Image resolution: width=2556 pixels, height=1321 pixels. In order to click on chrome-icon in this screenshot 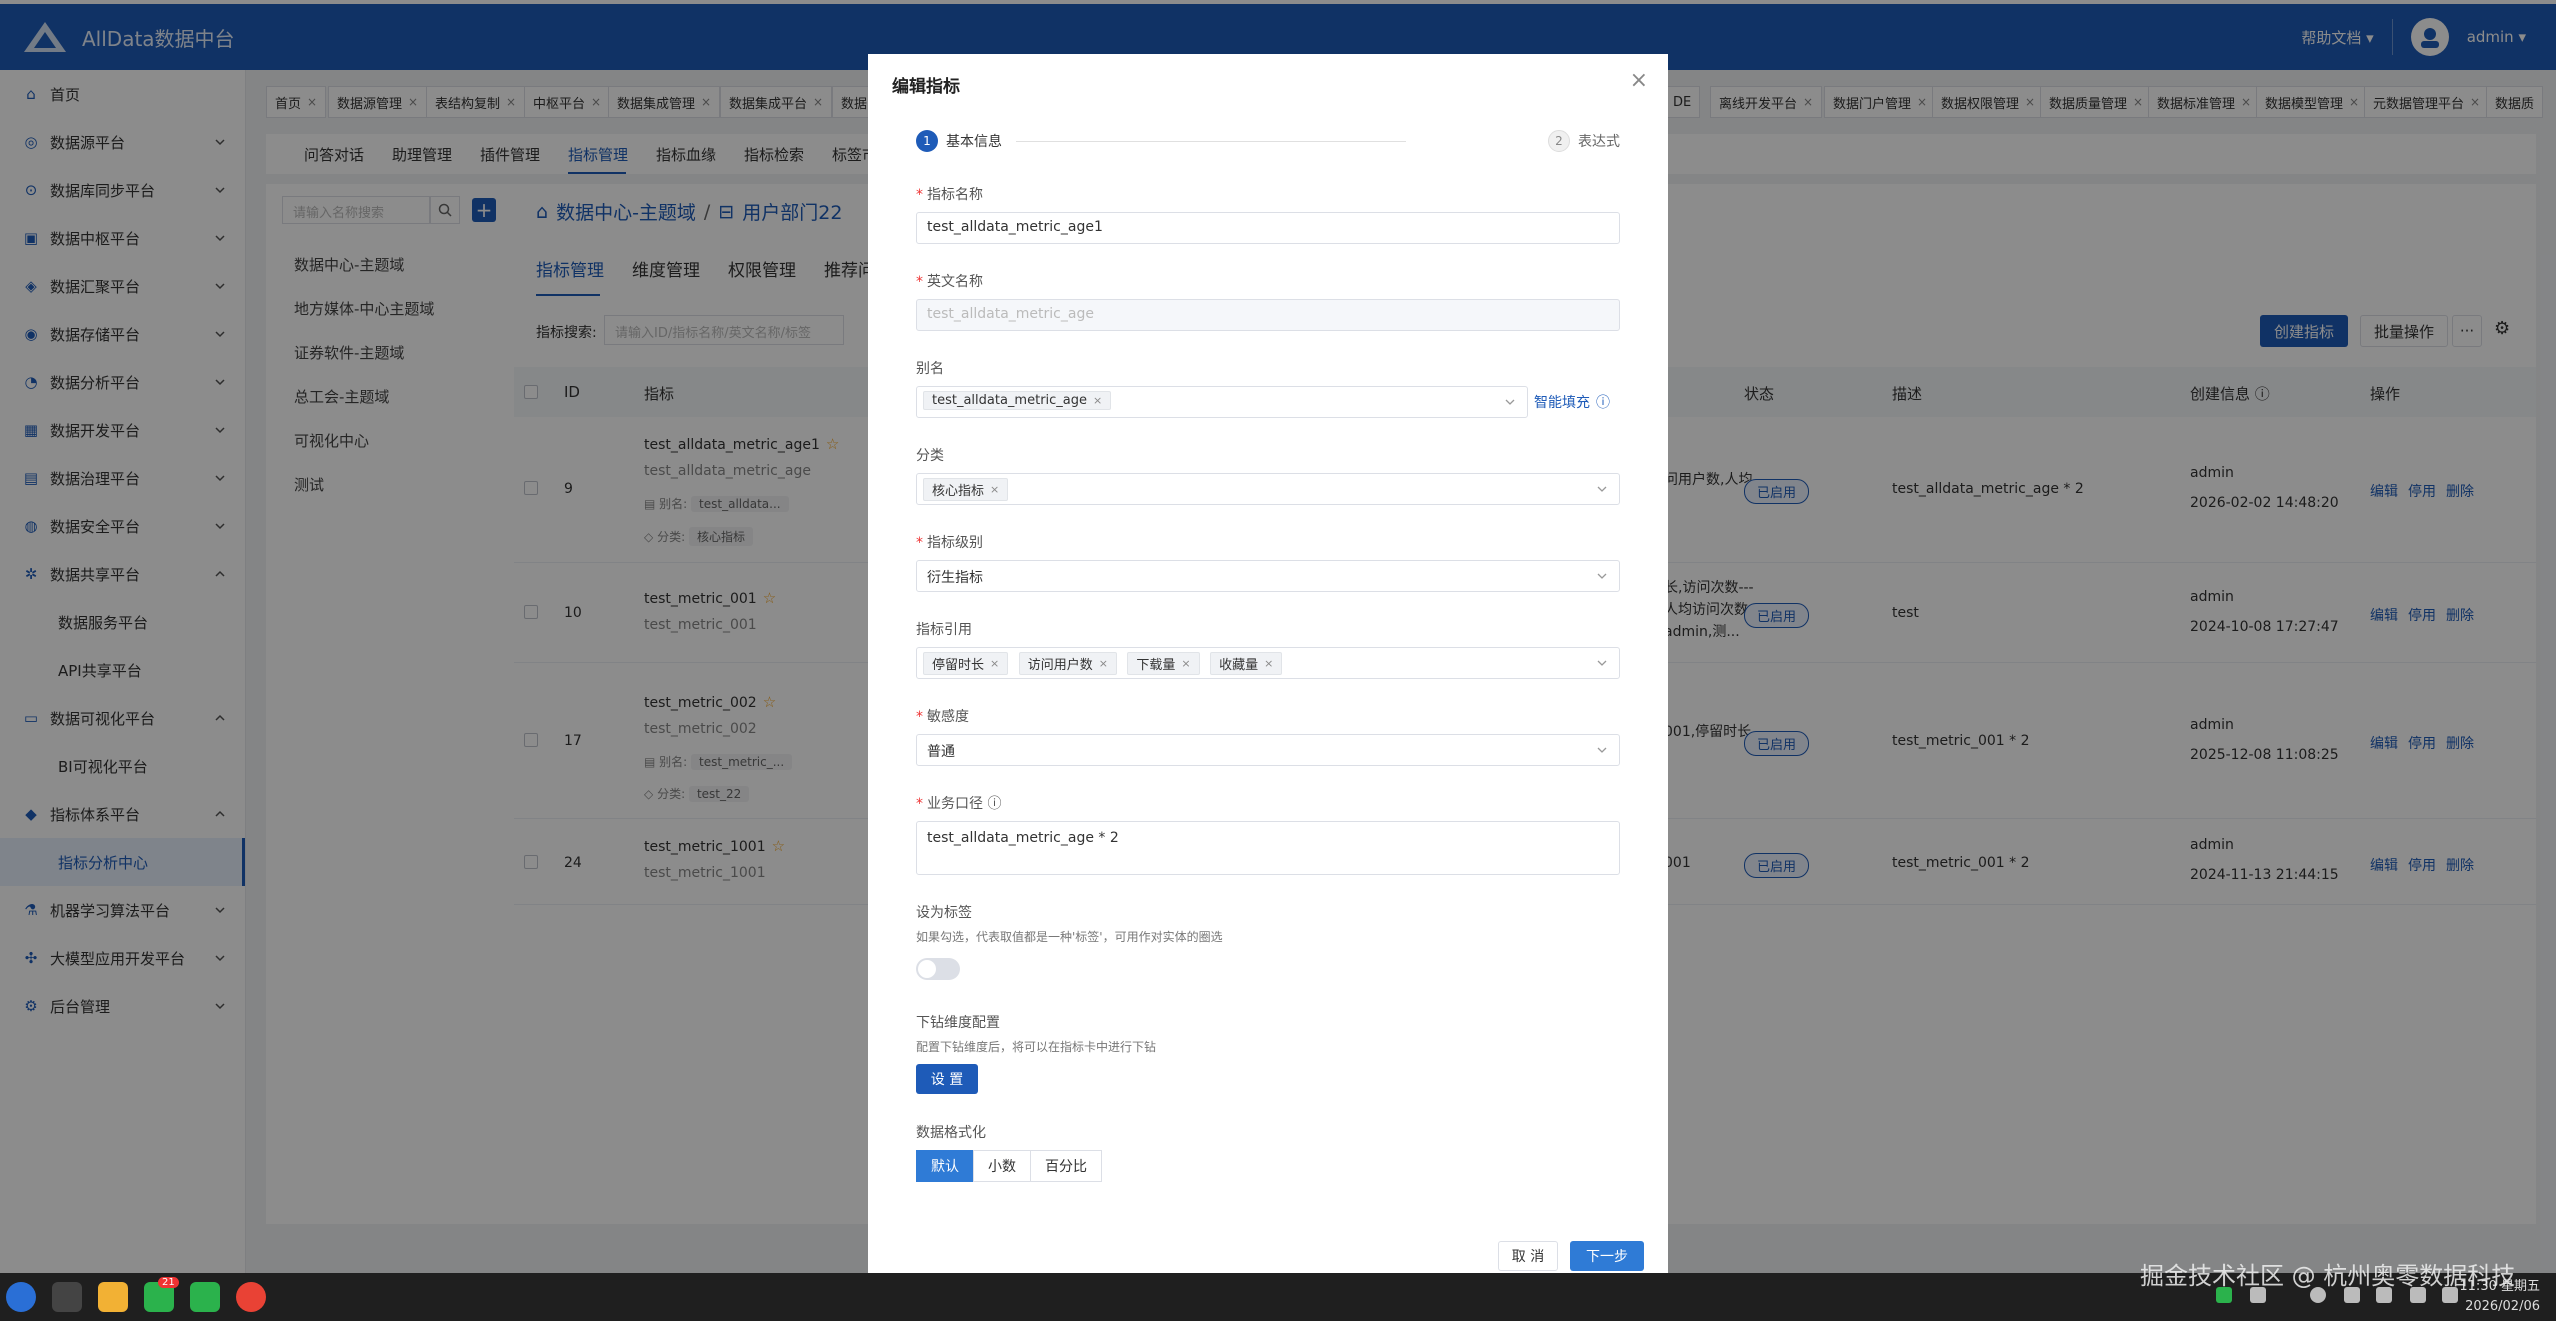, I will do `click(251, 1297)`.